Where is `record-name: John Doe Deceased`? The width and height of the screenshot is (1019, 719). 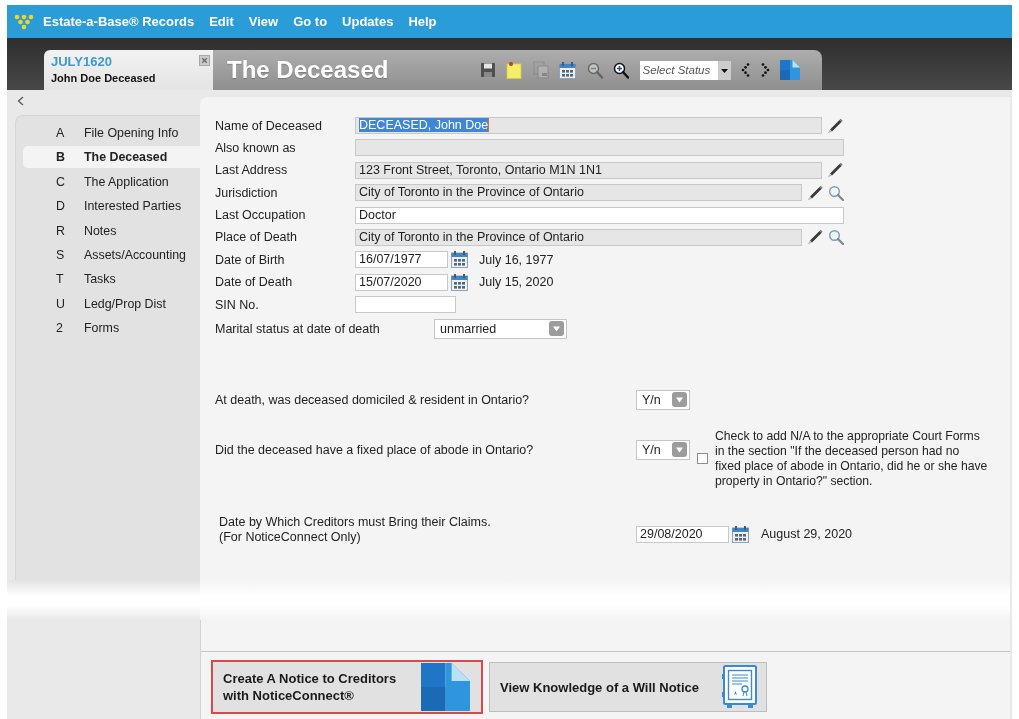
record-name: John Doe Deceased is located at coordinates (103, 78).